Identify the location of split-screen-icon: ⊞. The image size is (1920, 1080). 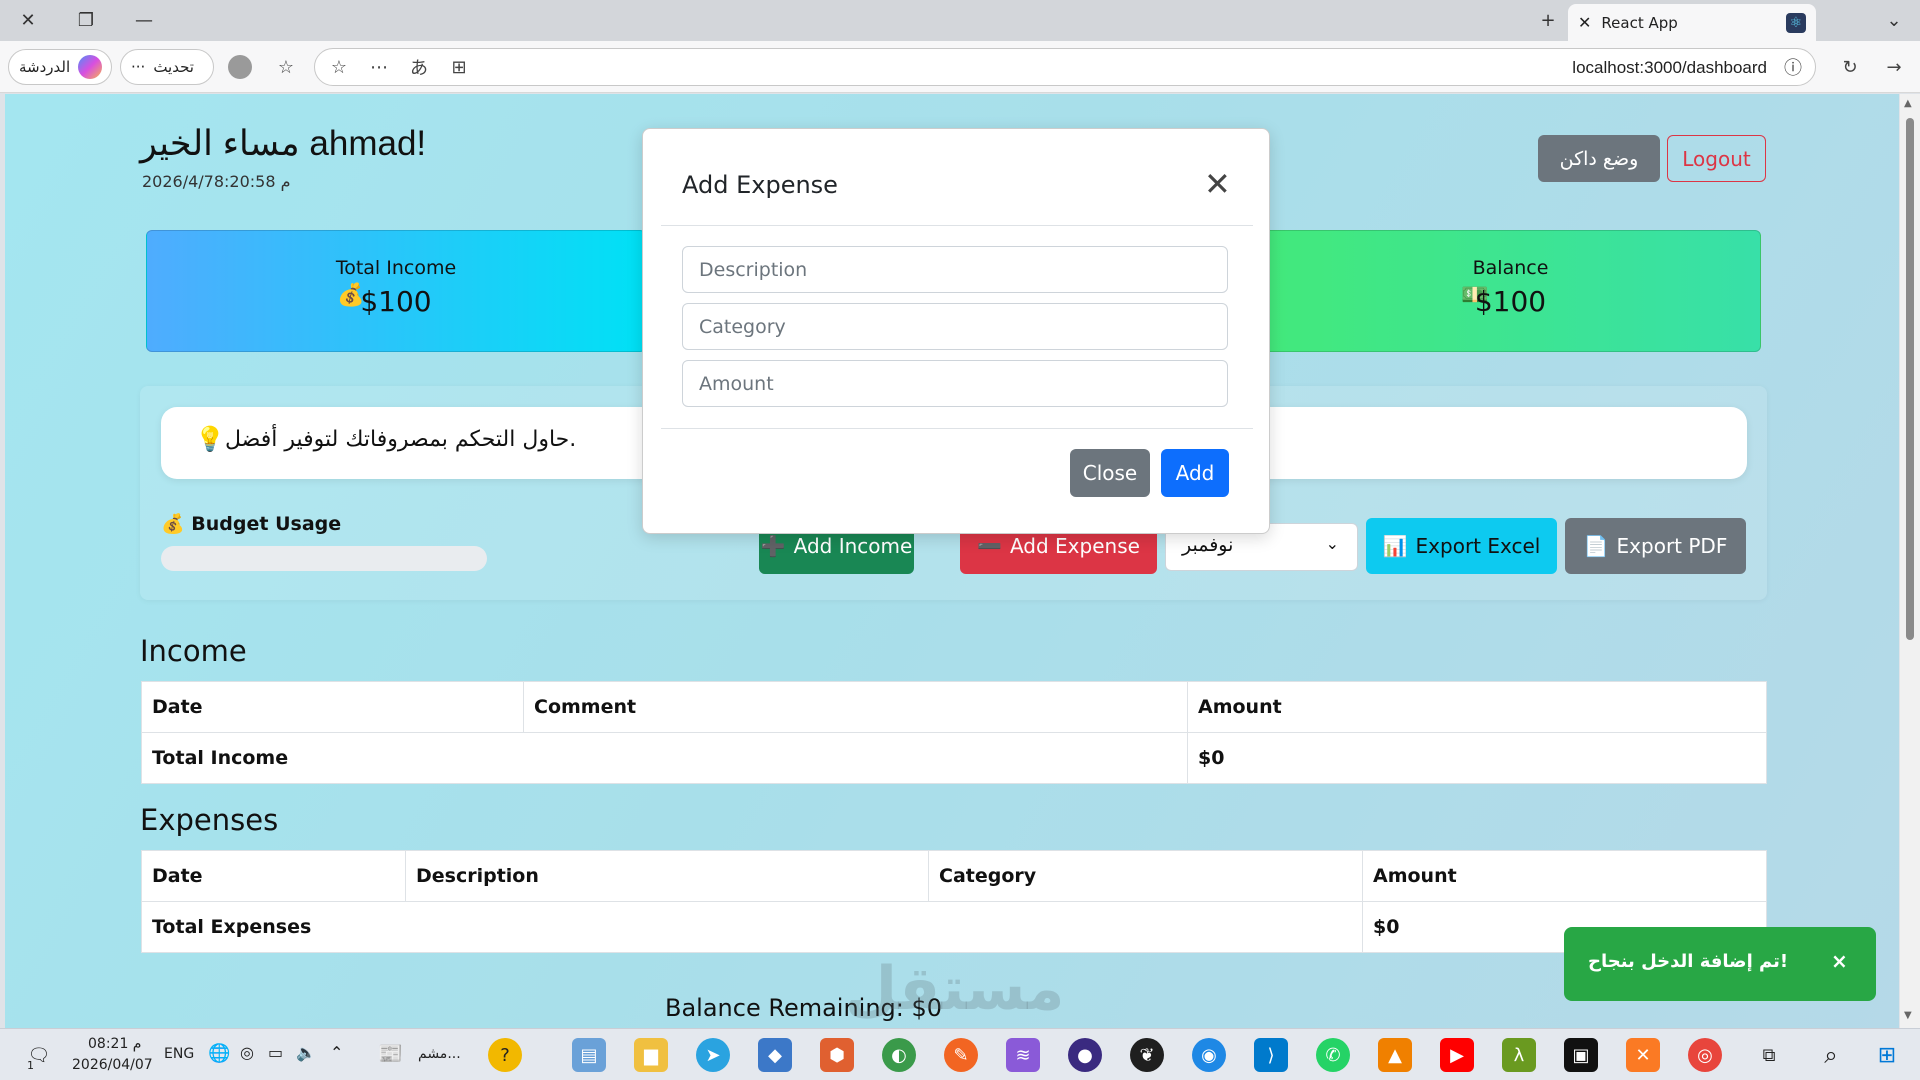
(459, 67).